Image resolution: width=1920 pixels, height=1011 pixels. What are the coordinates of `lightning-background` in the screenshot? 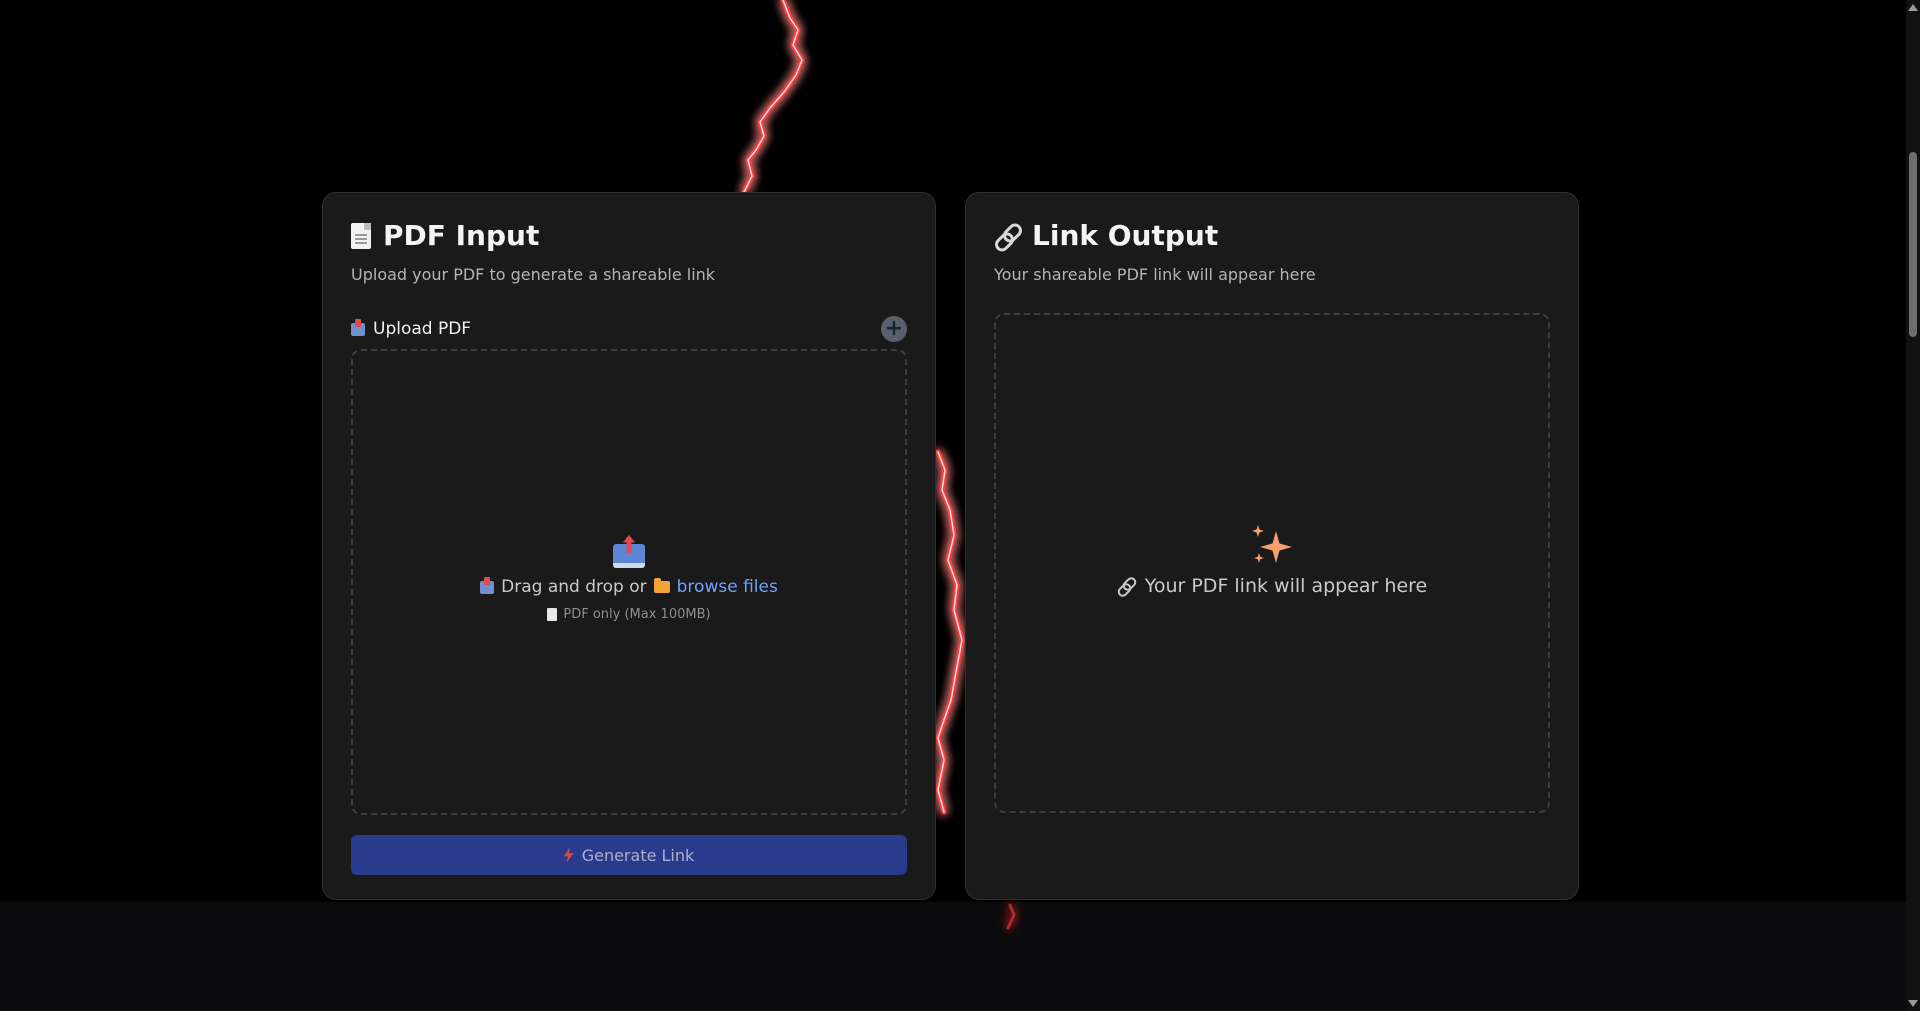 It's located at (878, 465).